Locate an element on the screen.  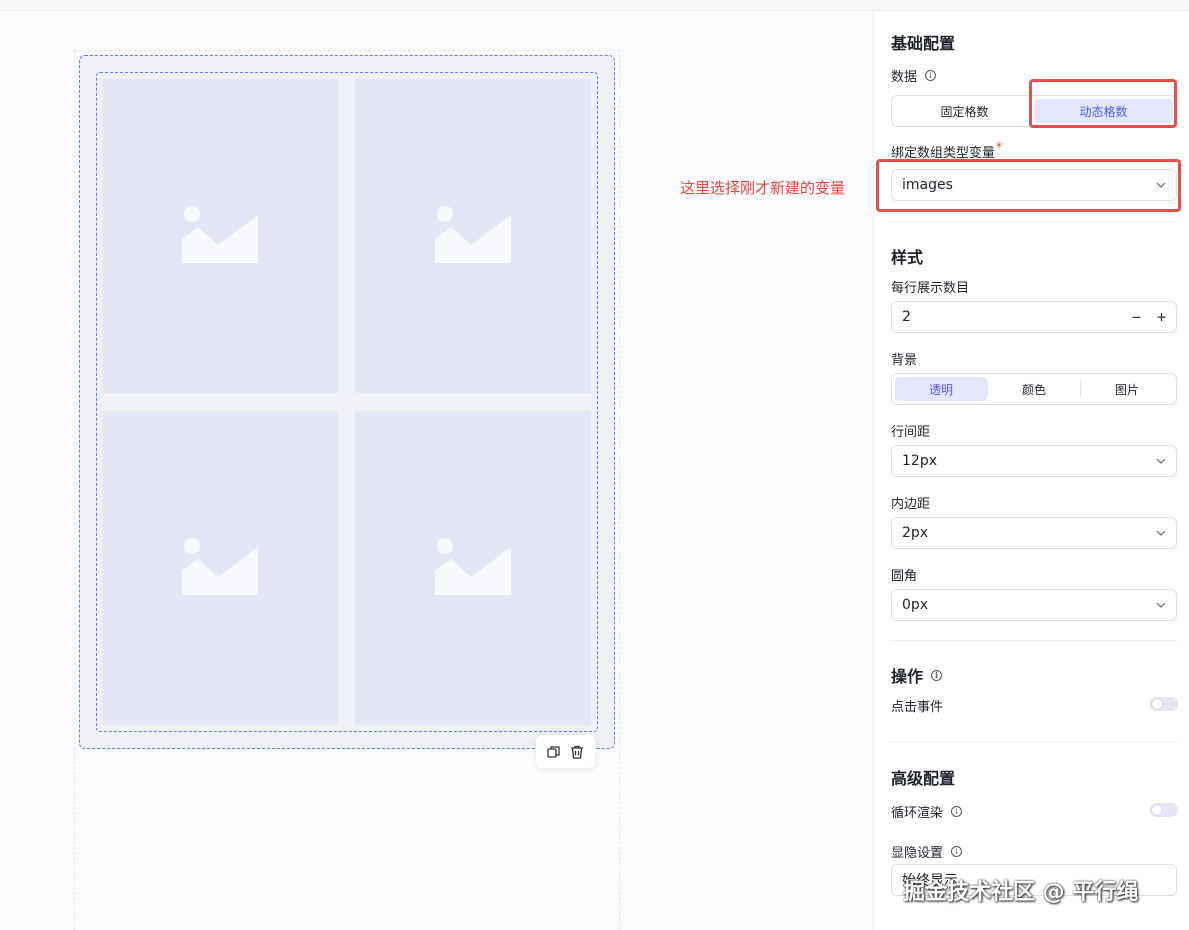
action-title: 操作 i is located at coordinates (917, 675).